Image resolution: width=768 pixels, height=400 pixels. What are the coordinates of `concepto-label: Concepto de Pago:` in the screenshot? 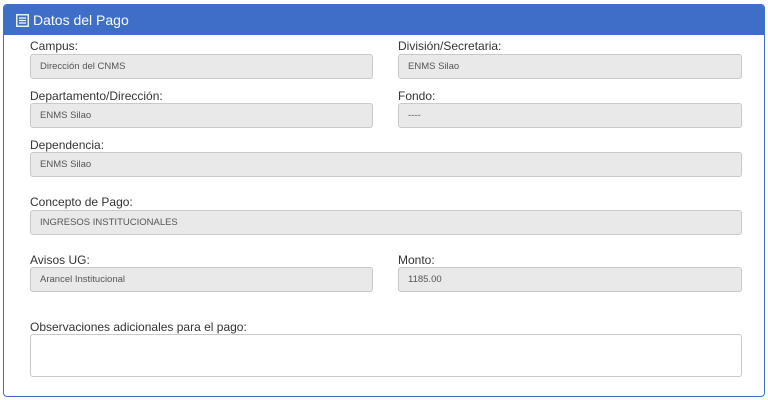 It's located at (81, 202).